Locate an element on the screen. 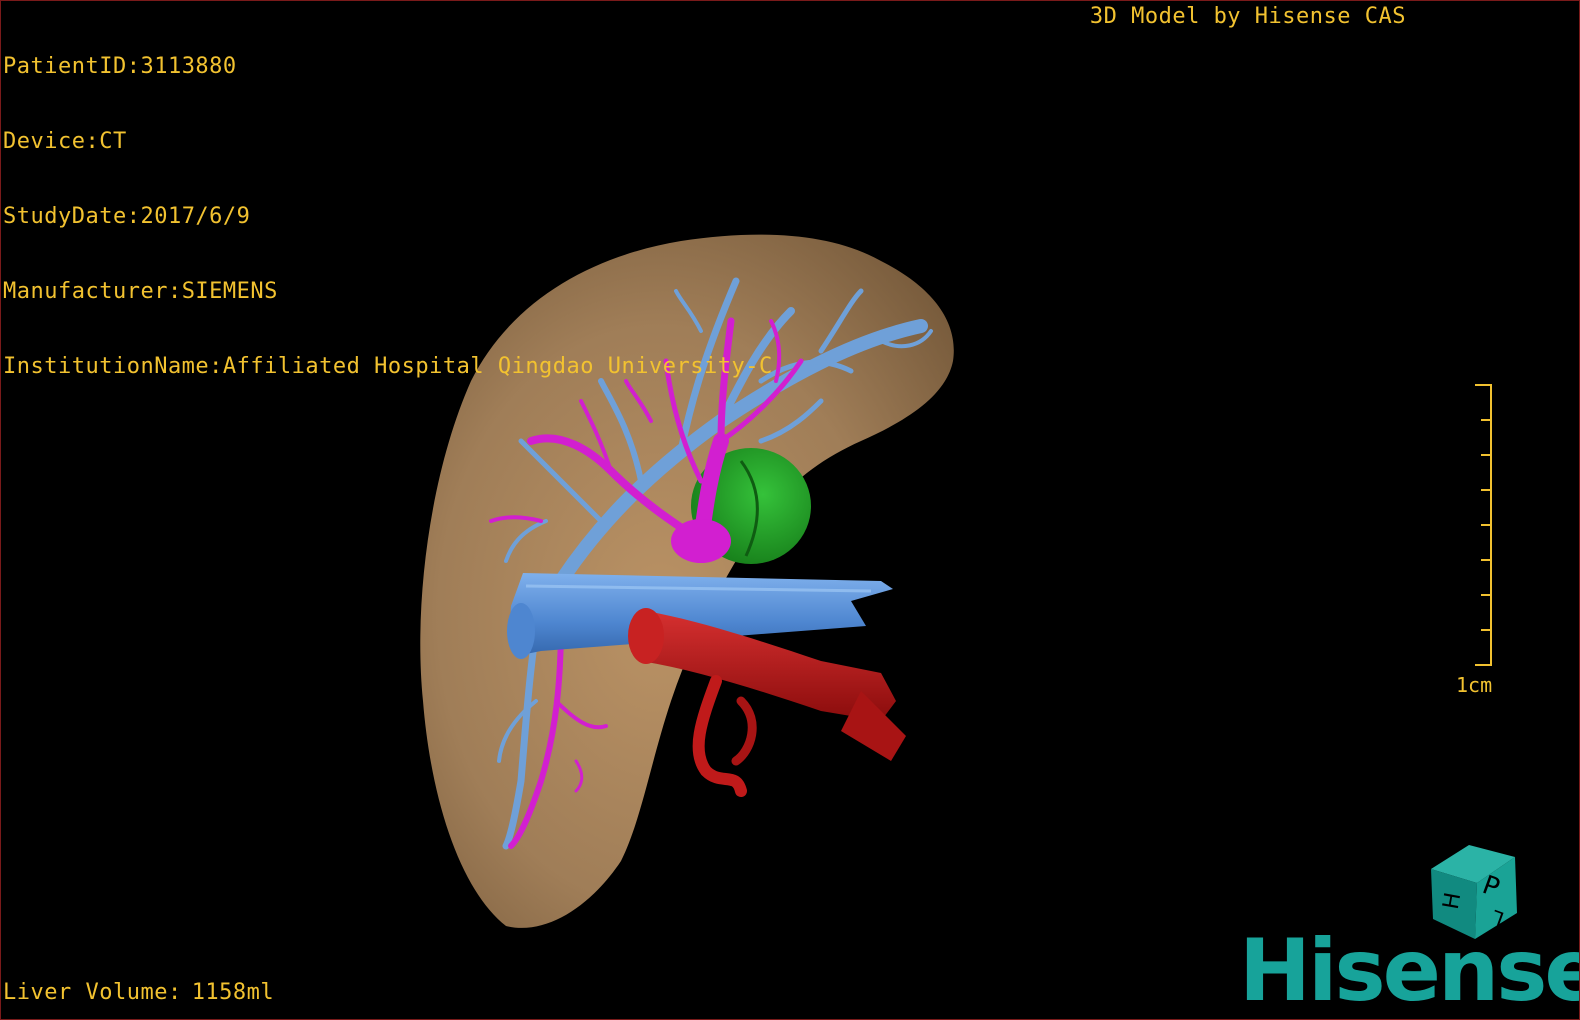 This screenshot has height=1020, width=1580. manufacturer-line: Manufacturer:SIEMENS is located at coordinates (388, 291).